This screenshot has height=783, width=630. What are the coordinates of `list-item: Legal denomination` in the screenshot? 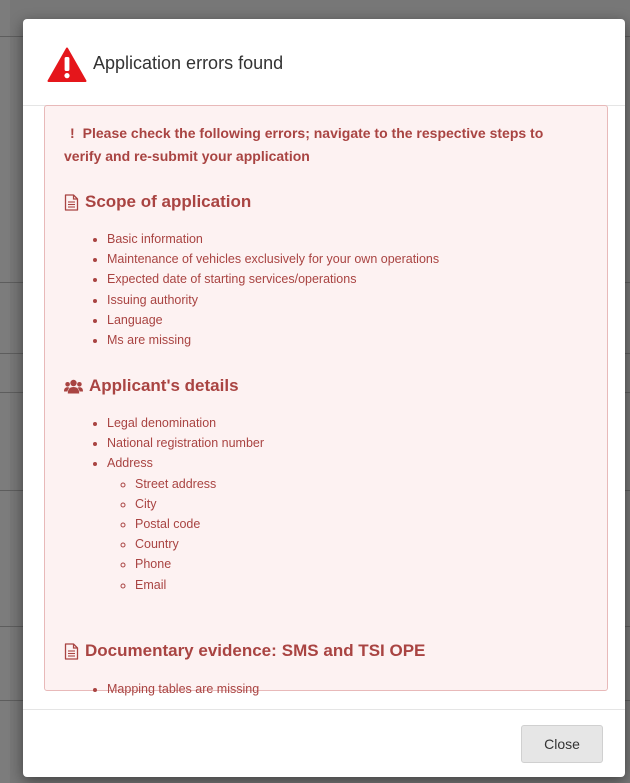 It's located at (185, 423).